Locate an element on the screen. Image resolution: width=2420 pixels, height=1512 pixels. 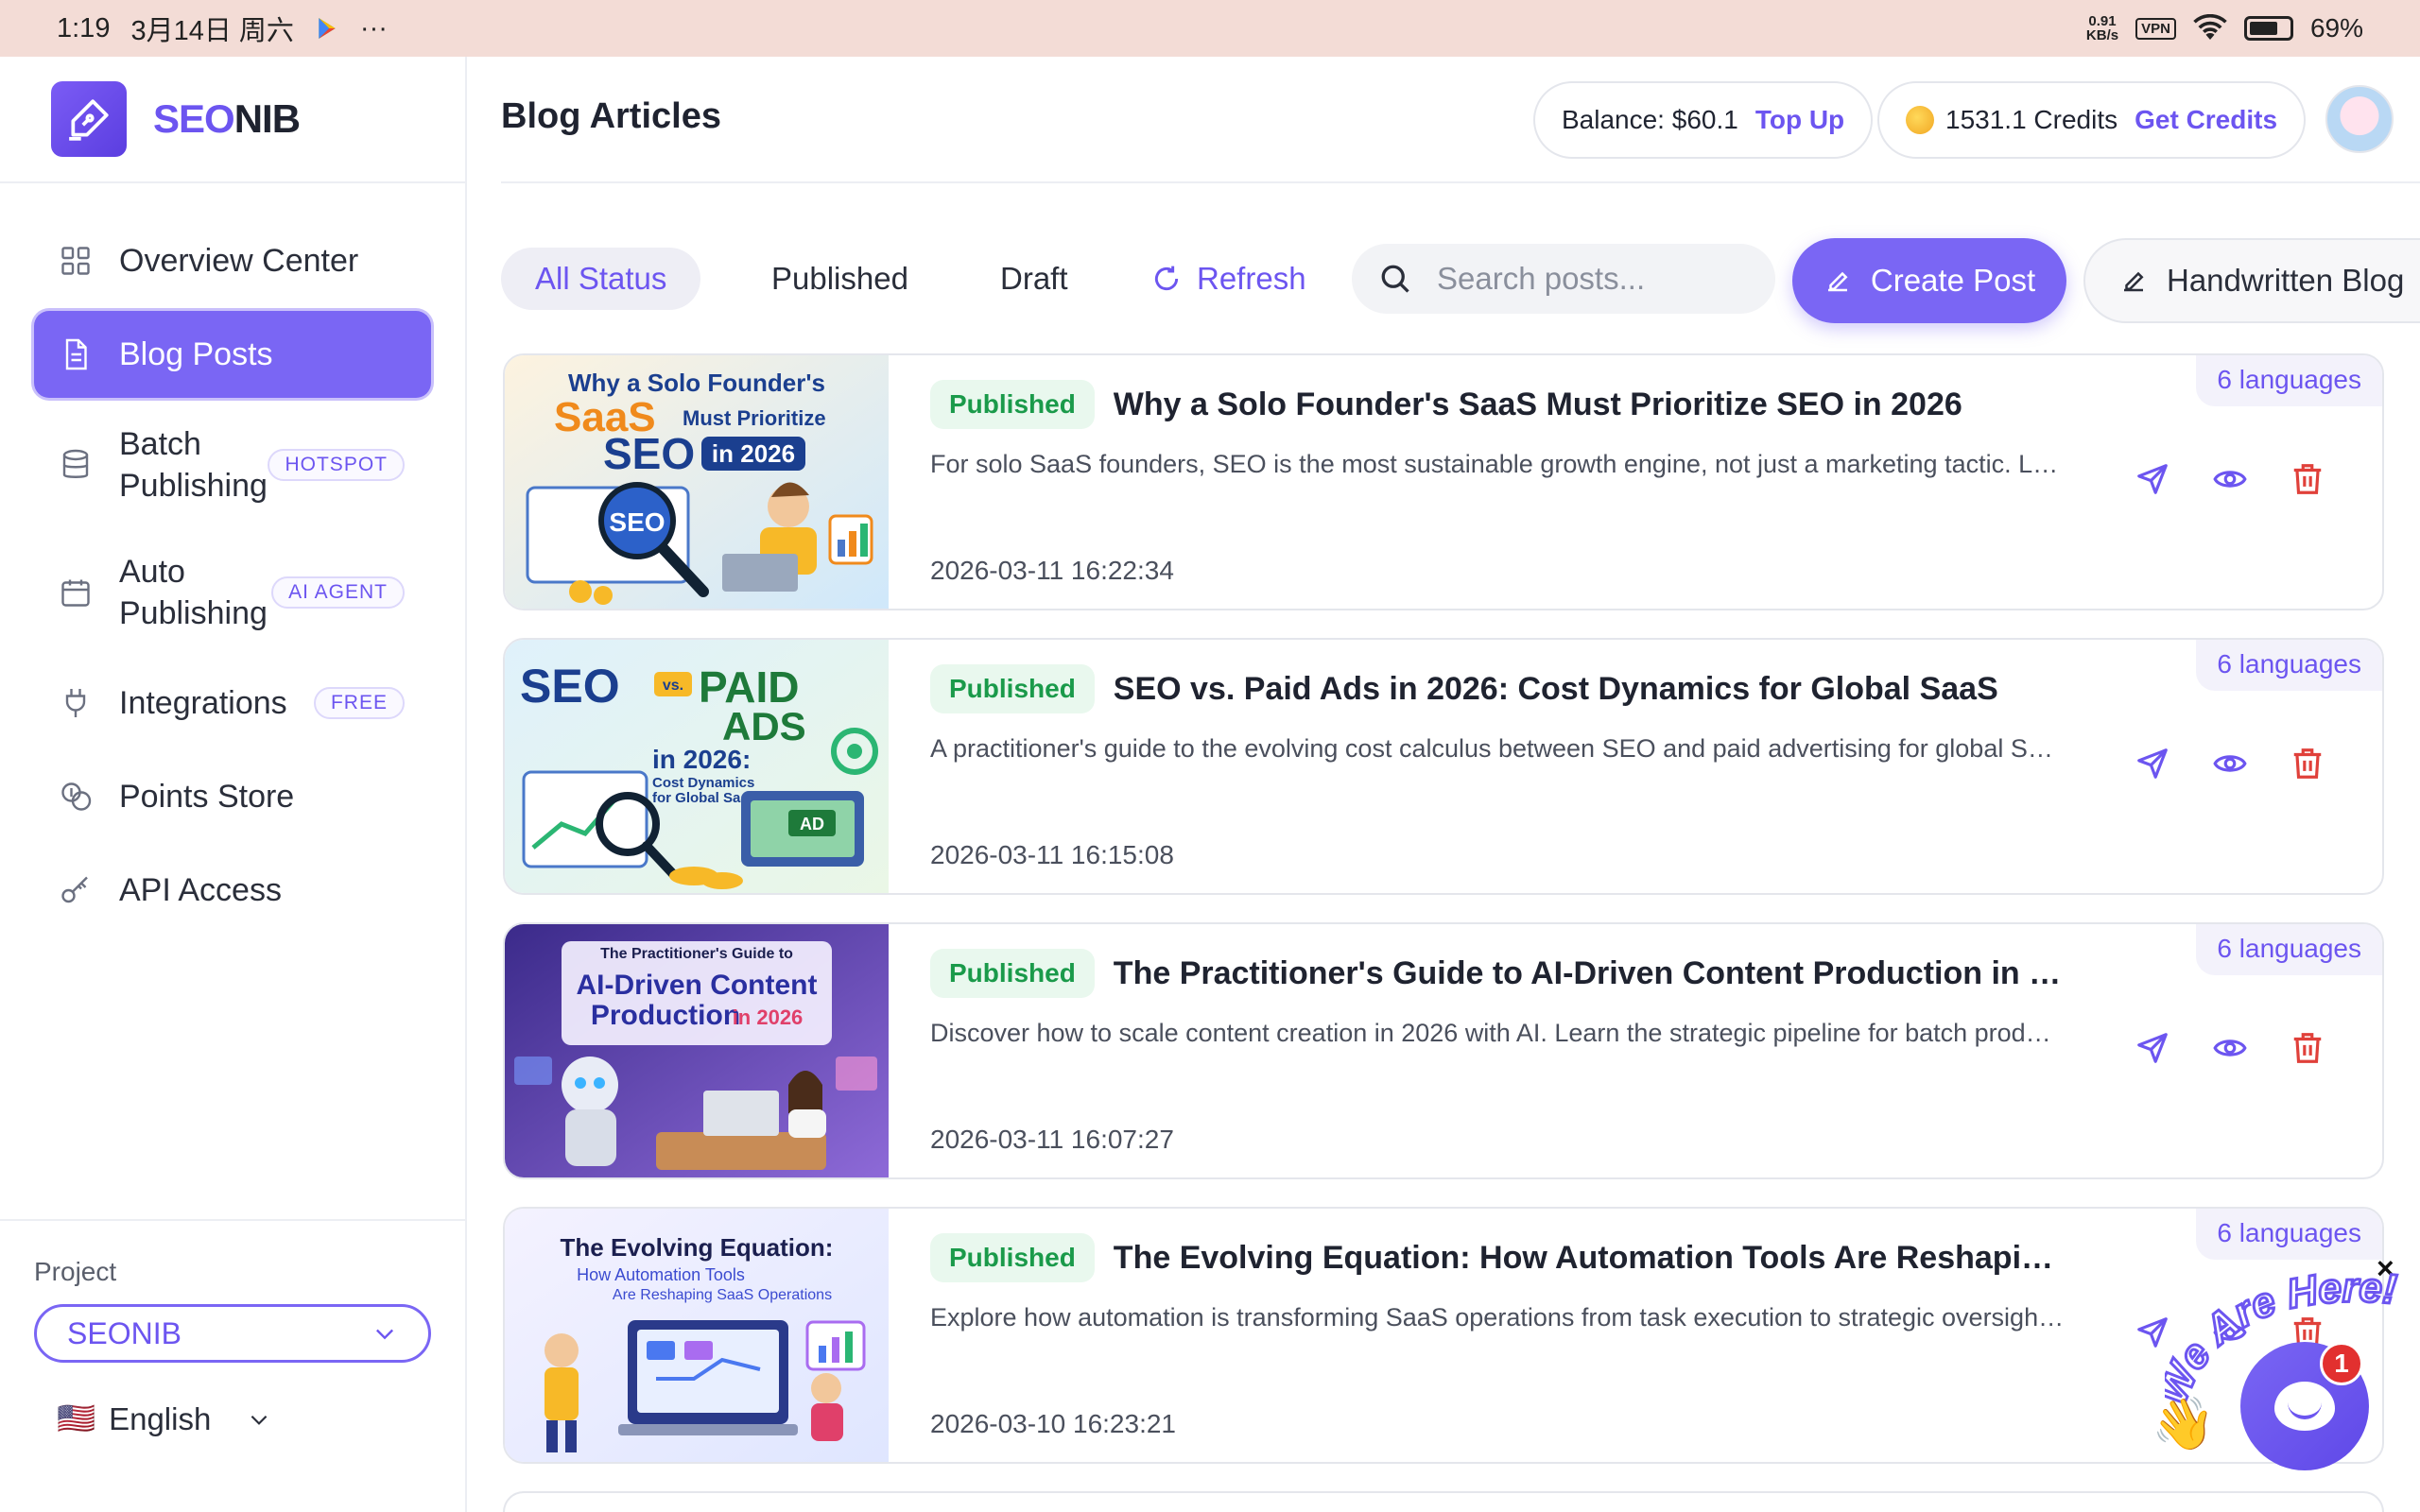
brand: SEONIB is located at coordinates (233, 120).